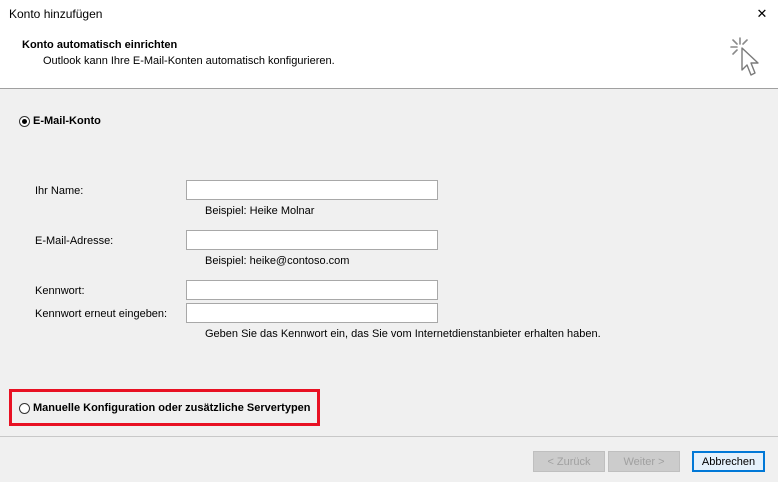 The width and height of the screenshot is (778, 482). Describe the element at coordinates (569, 461) in the screenshot. I see `back-button: < Zurück` at that location.